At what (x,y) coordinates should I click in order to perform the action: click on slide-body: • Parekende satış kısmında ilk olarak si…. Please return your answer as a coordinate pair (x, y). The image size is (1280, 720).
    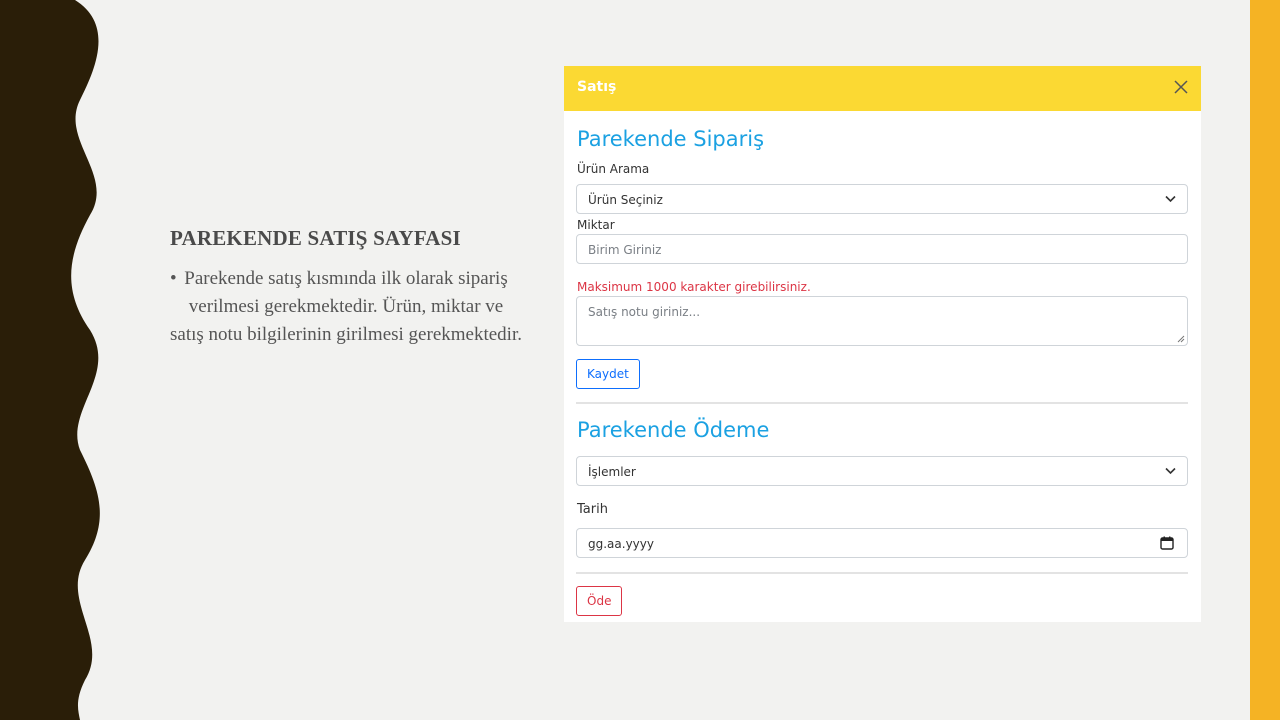
    Looking at the image, I should click on (346, 307).